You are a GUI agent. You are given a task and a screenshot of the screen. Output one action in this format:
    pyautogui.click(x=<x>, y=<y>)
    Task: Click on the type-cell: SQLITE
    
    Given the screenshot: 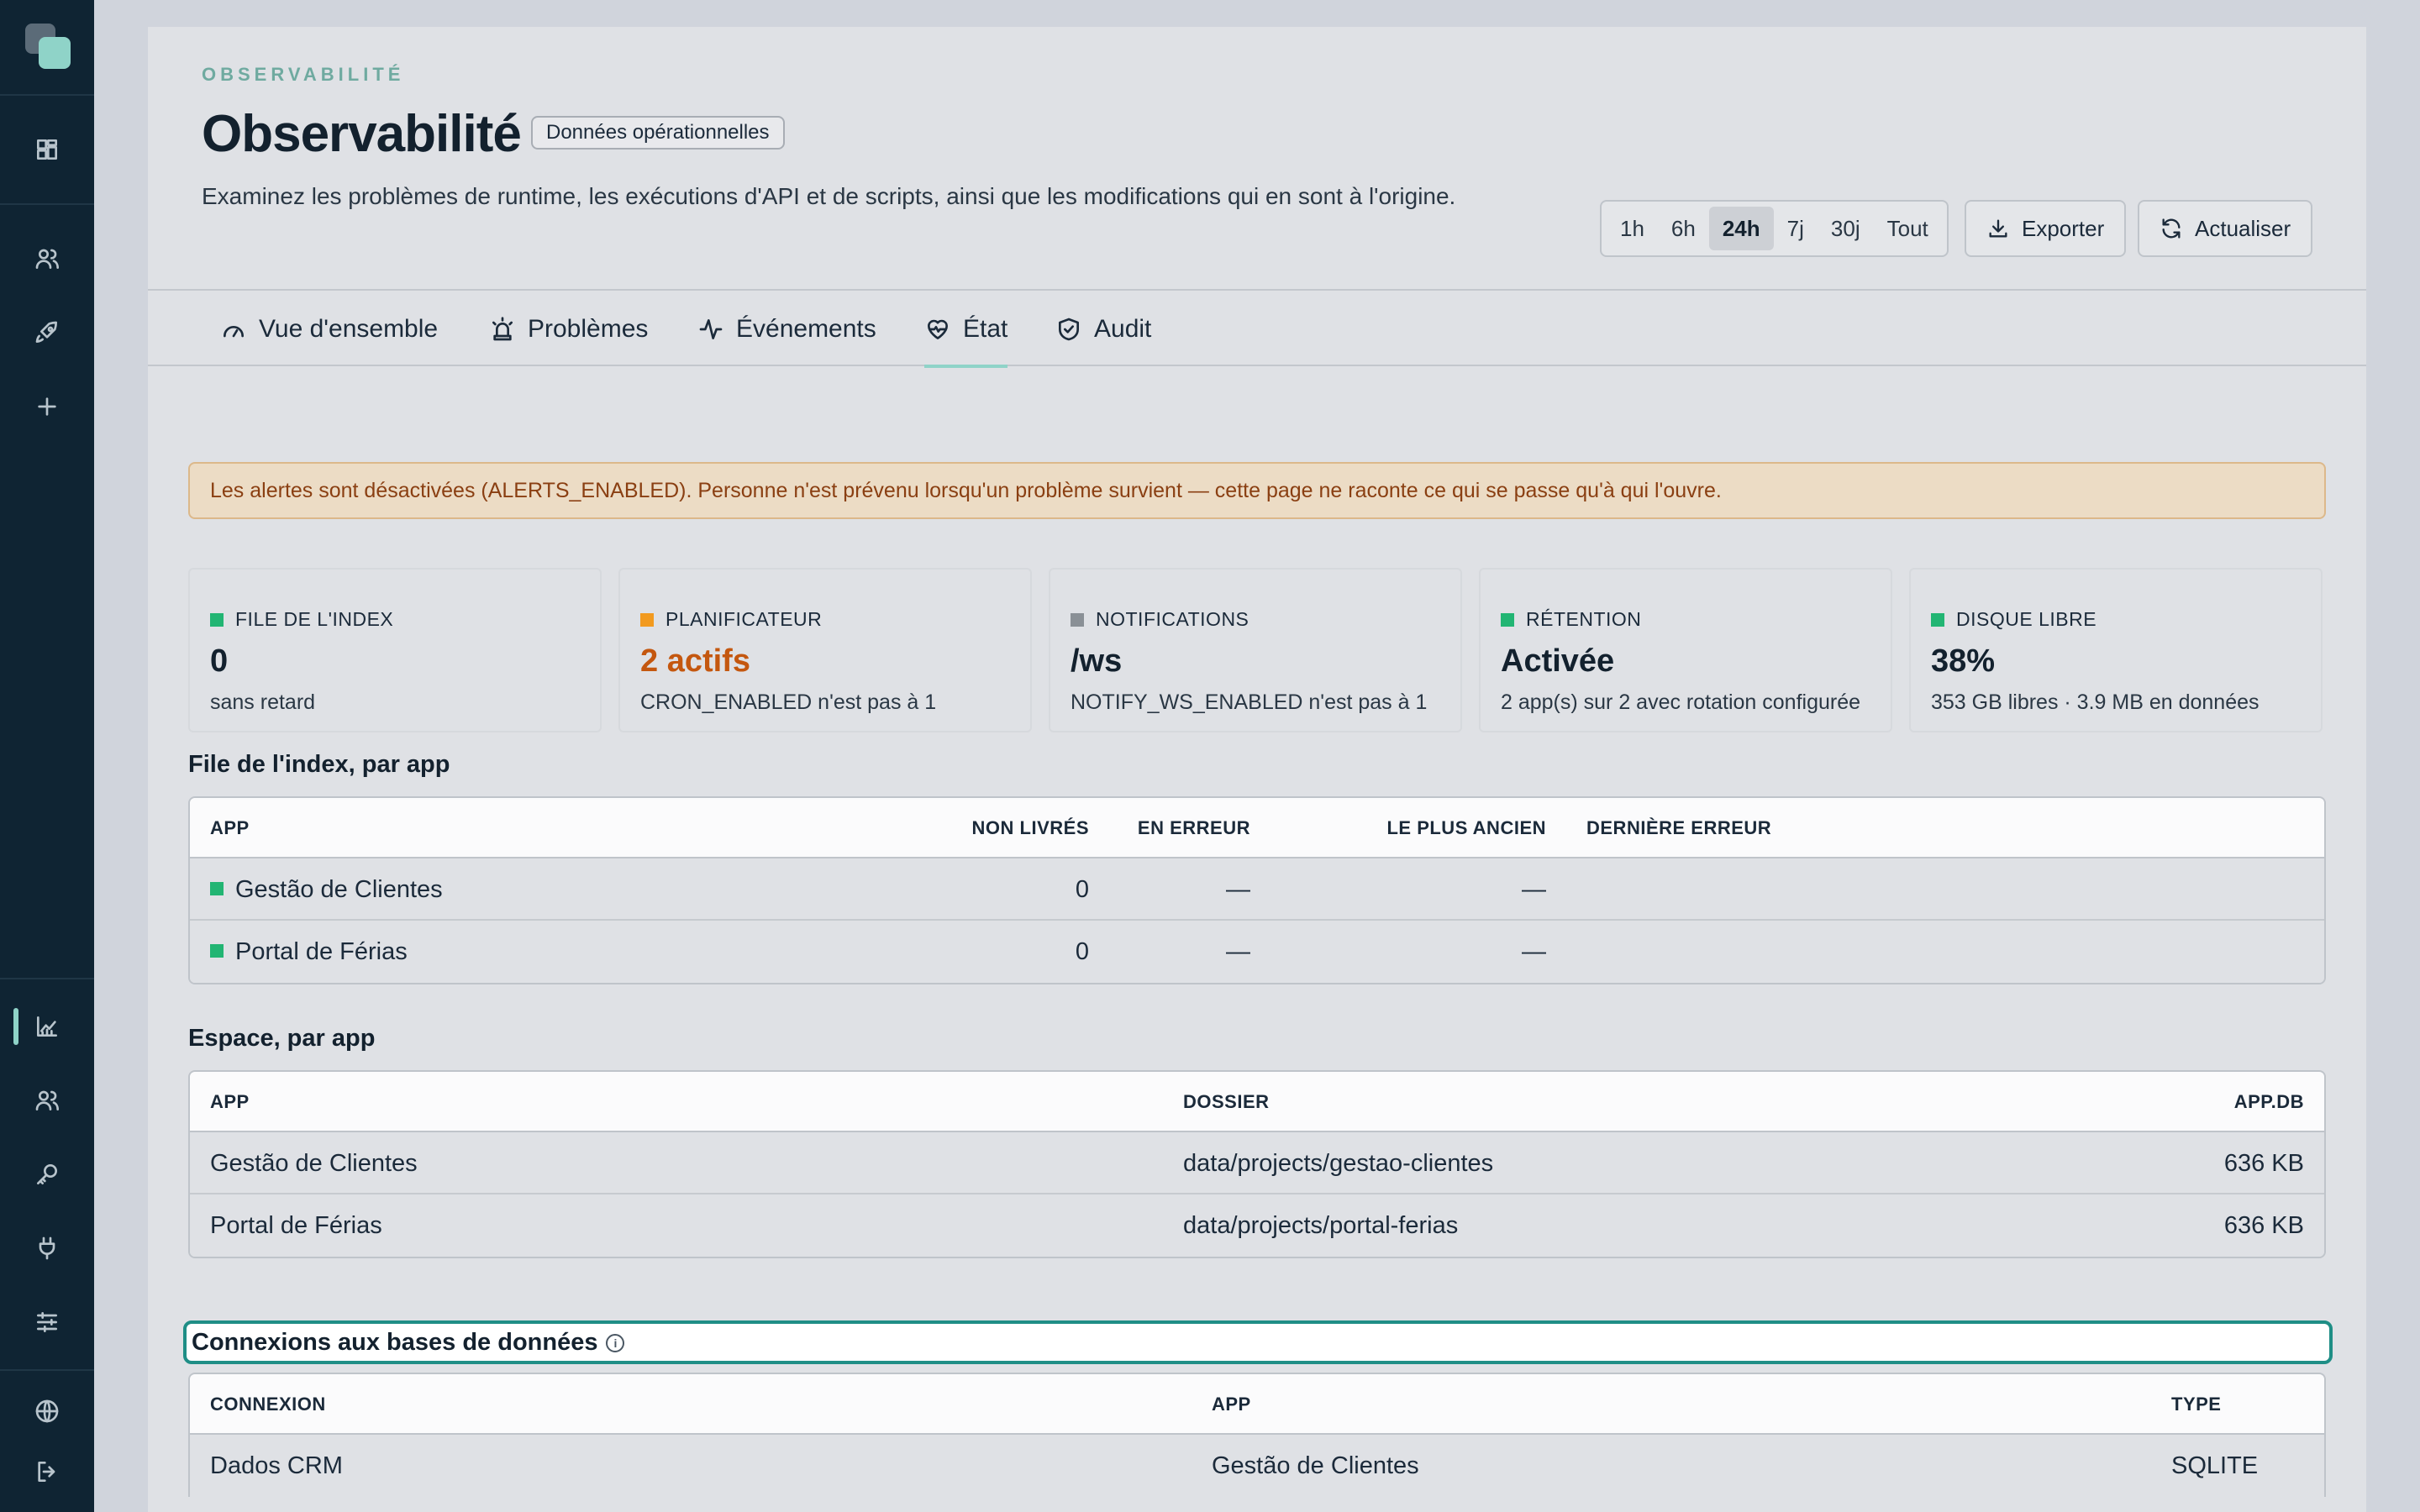 What is the action you would take?
    pyautogui.click(x=2215, y=1465)
    